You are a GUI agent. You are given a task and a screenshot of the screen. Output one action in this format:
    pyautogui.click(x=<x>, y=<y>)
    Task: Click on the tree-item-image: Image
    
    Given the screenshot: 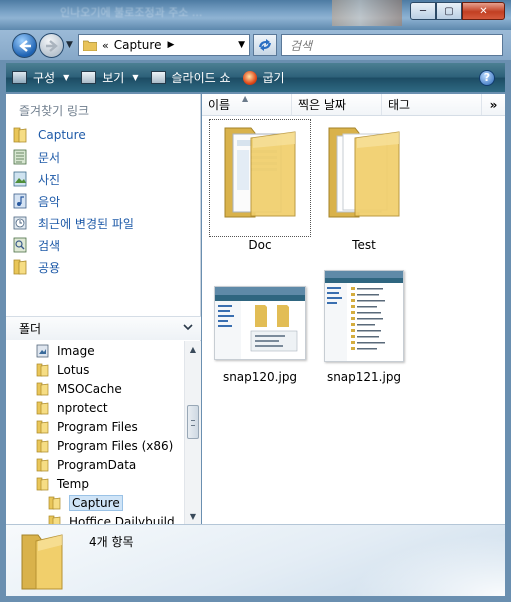 What is the action you would take?
    pyautogui.click(x=95, y=350)
    